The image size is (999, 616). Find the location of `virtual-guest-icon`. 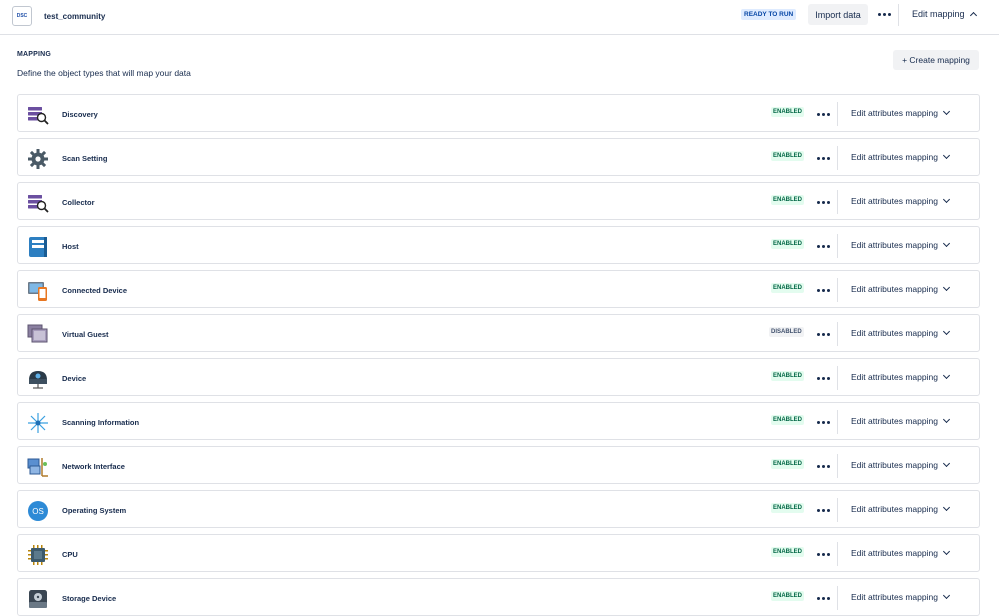

virtual-guest-icon is located at coordinates (38, 335).